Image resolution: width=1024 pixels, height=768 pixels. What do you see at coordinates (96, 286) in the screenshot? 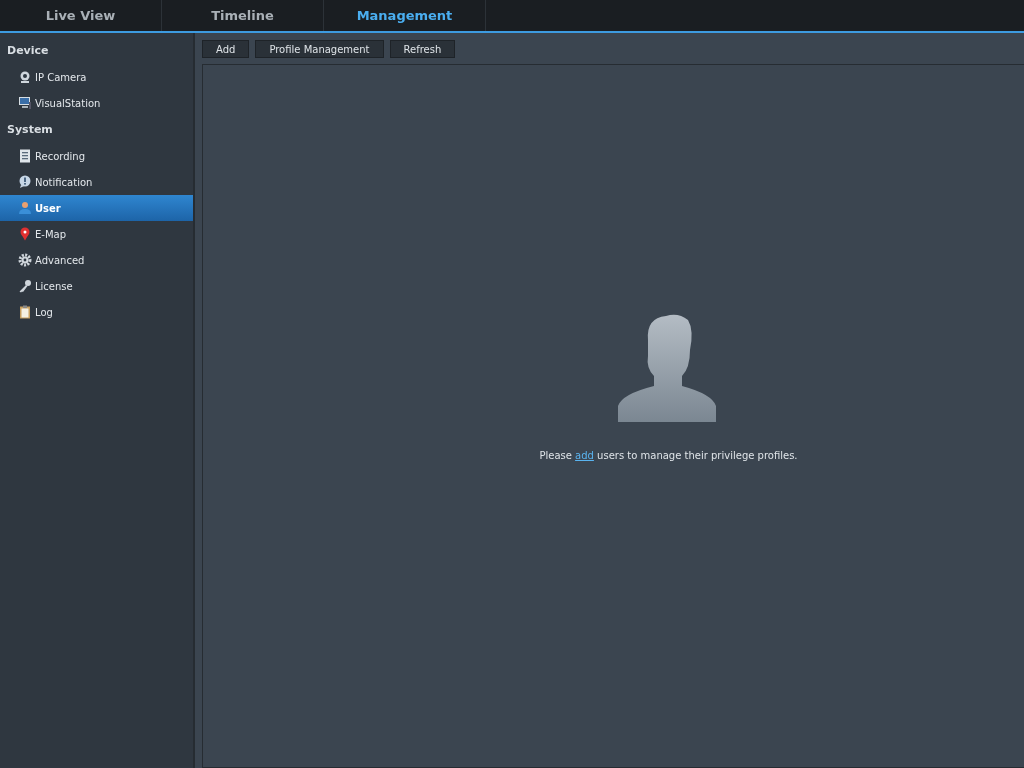
I see `sidebar-item: License` at bounding box center [96, 286].